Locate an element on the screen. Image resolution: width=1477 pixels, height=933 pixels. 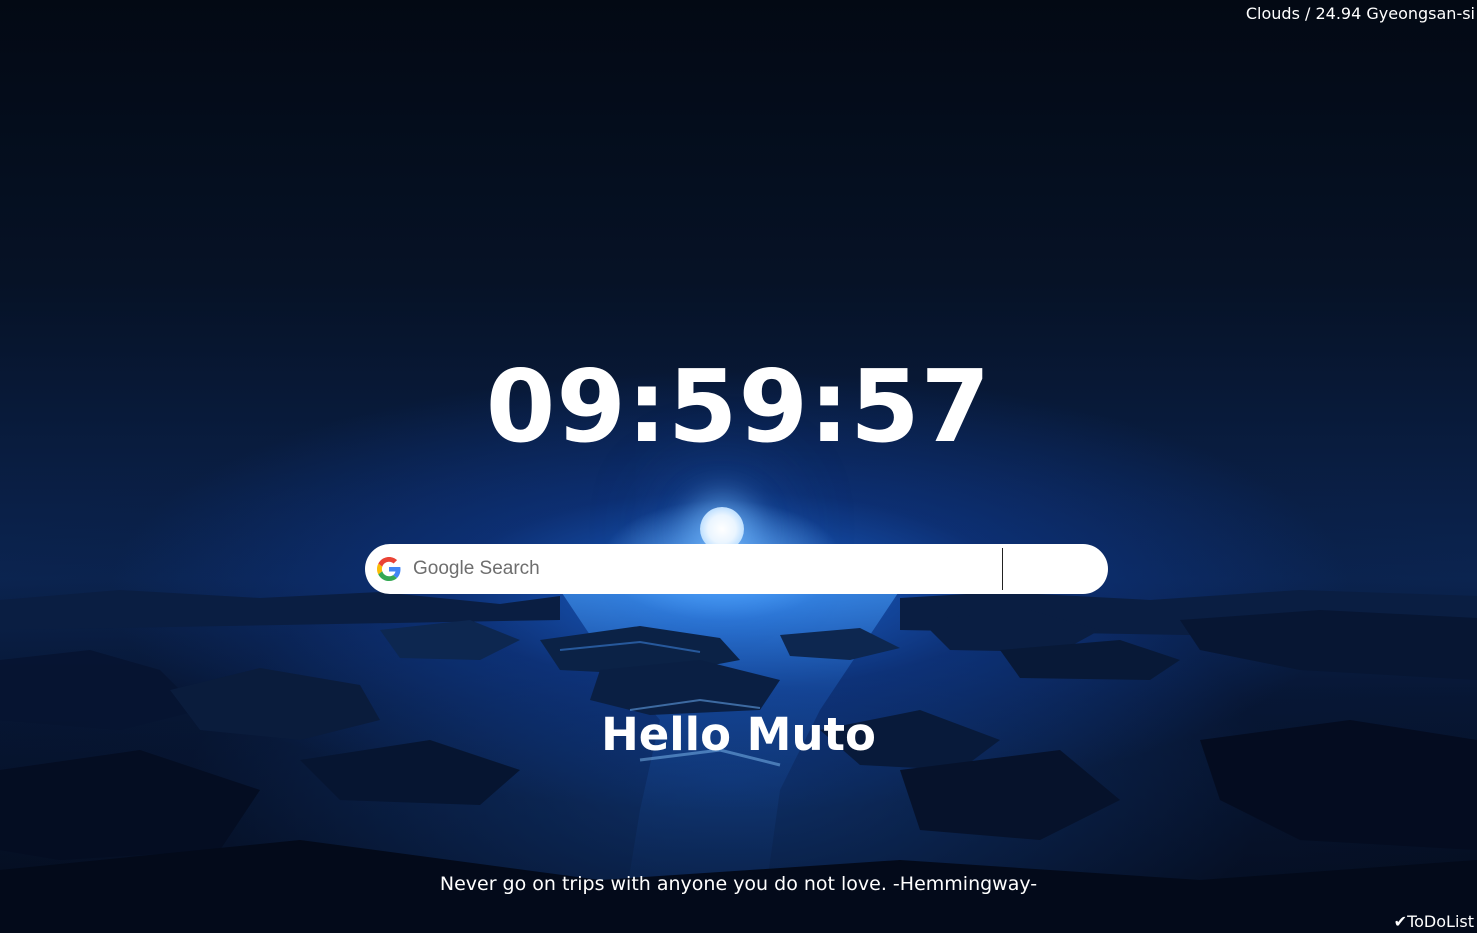
google-g-icon is located at coordinates (389, 569).